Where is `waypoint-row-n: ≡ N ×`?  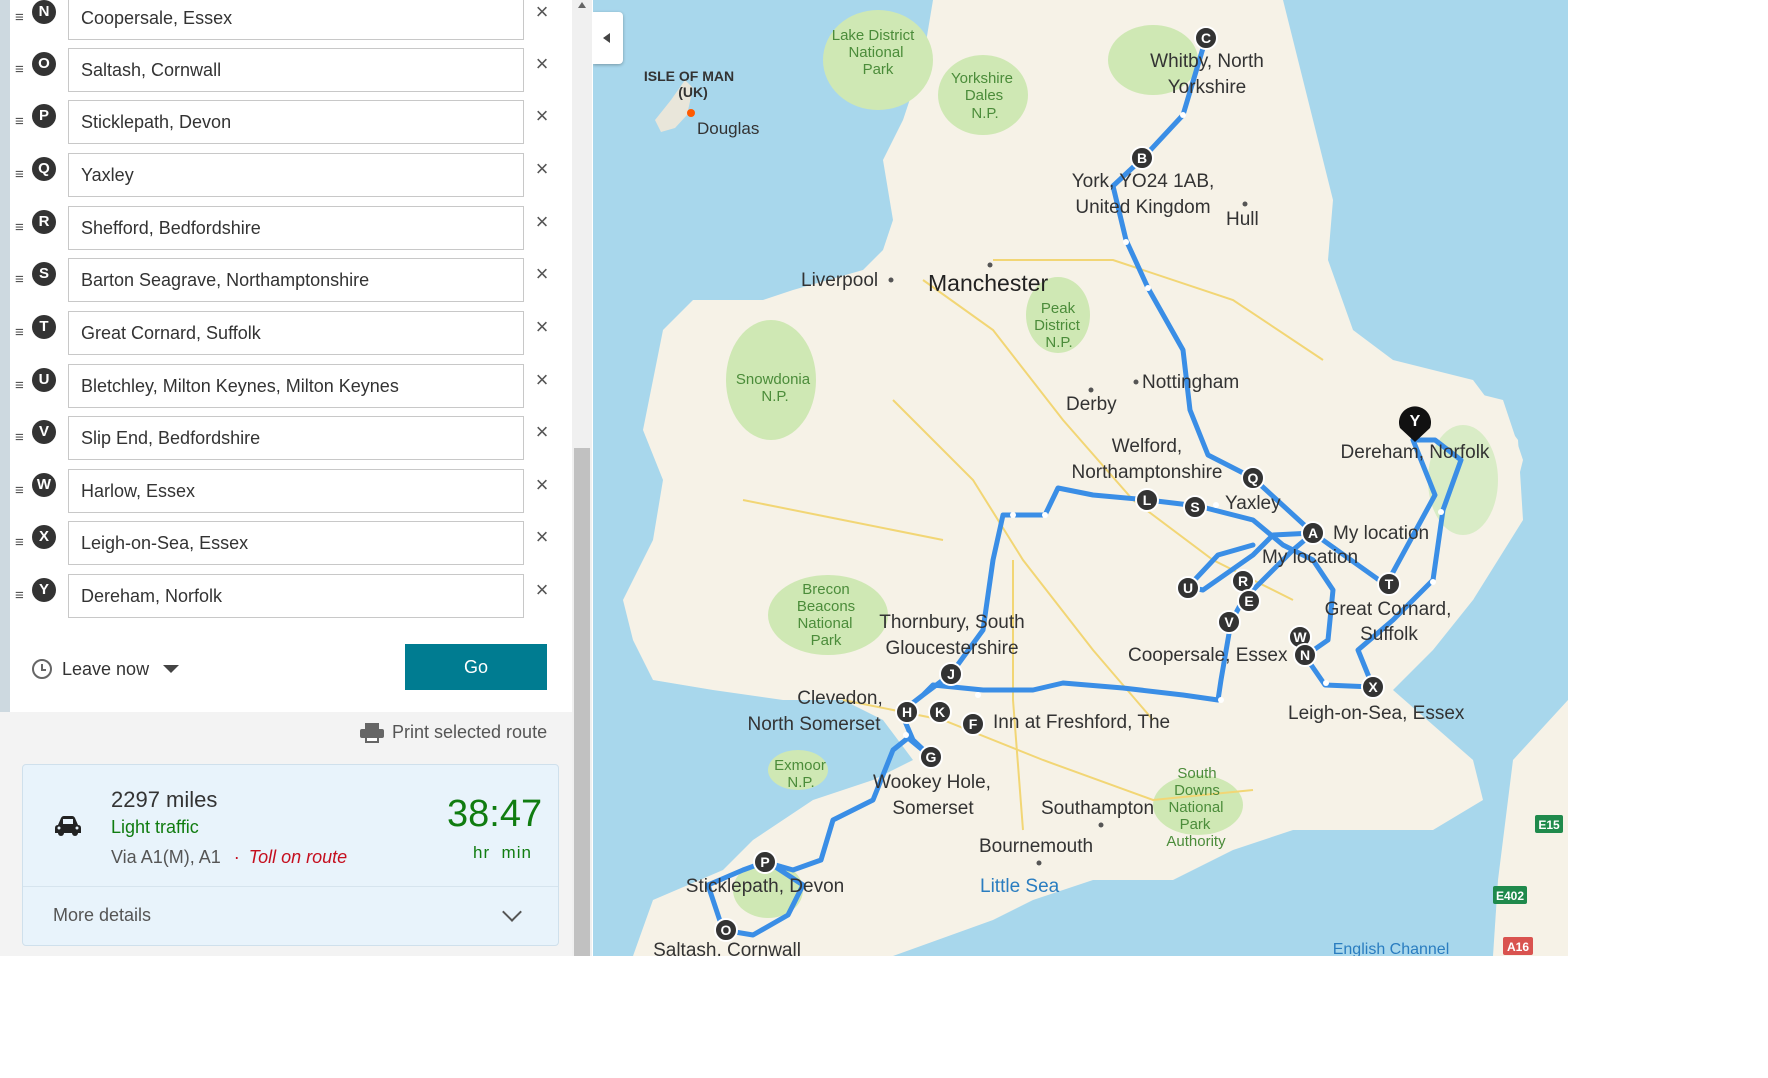
waypoint-row-n: ≡ N × is located at coordinates (291, 24).